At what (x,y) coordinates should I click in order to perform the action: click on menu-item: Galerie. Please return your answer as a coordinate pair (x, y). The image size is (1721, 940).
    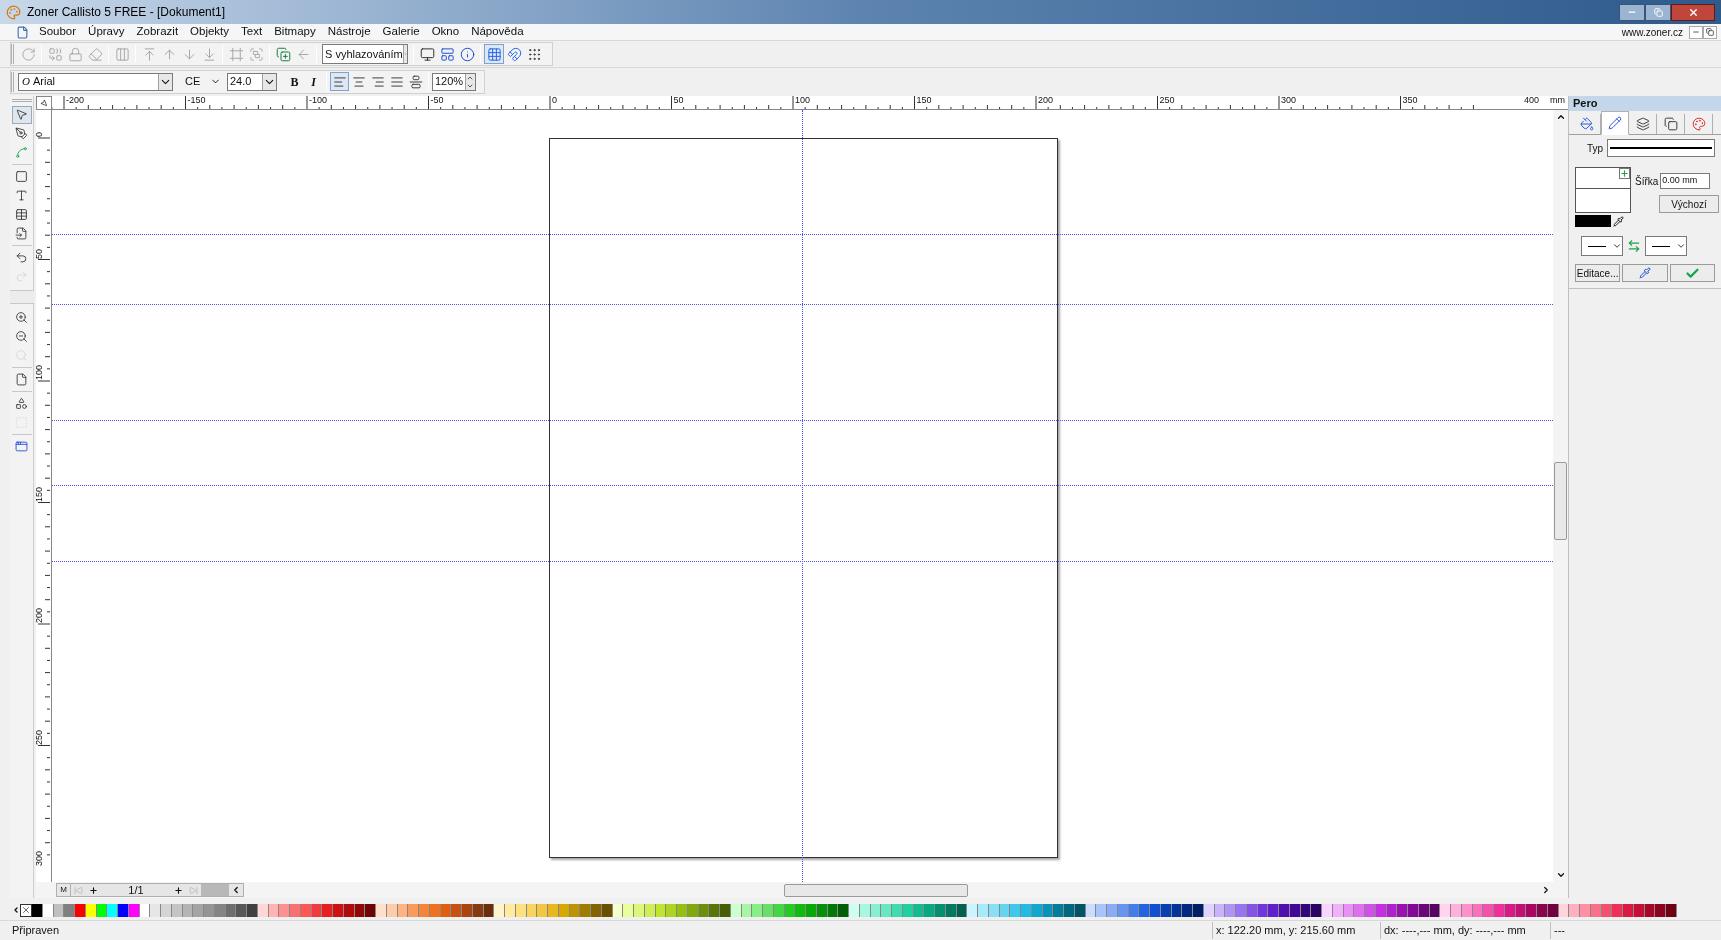
    Looking at the image, I should click on (401, 32).